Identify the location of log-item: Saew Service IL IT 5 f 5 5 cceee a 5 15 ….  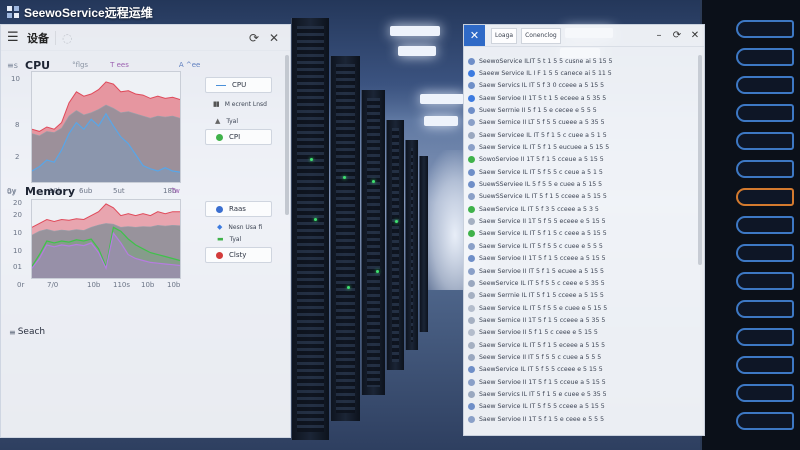
(582, 407).